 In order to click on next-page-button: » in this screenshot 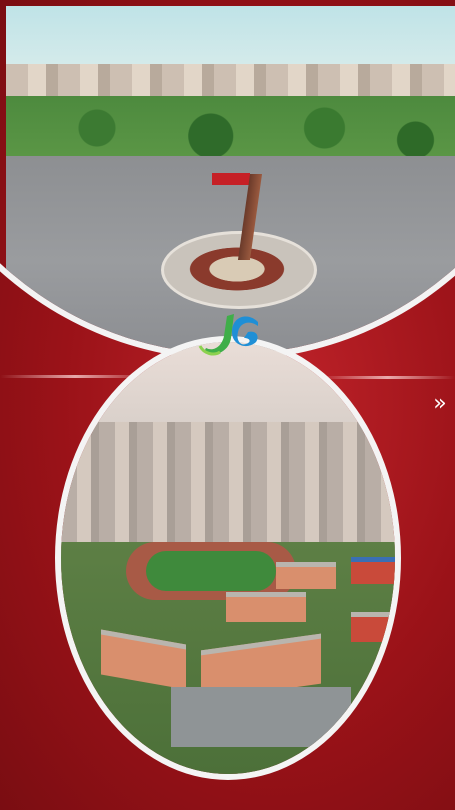, I will do `click(440, 404)`.